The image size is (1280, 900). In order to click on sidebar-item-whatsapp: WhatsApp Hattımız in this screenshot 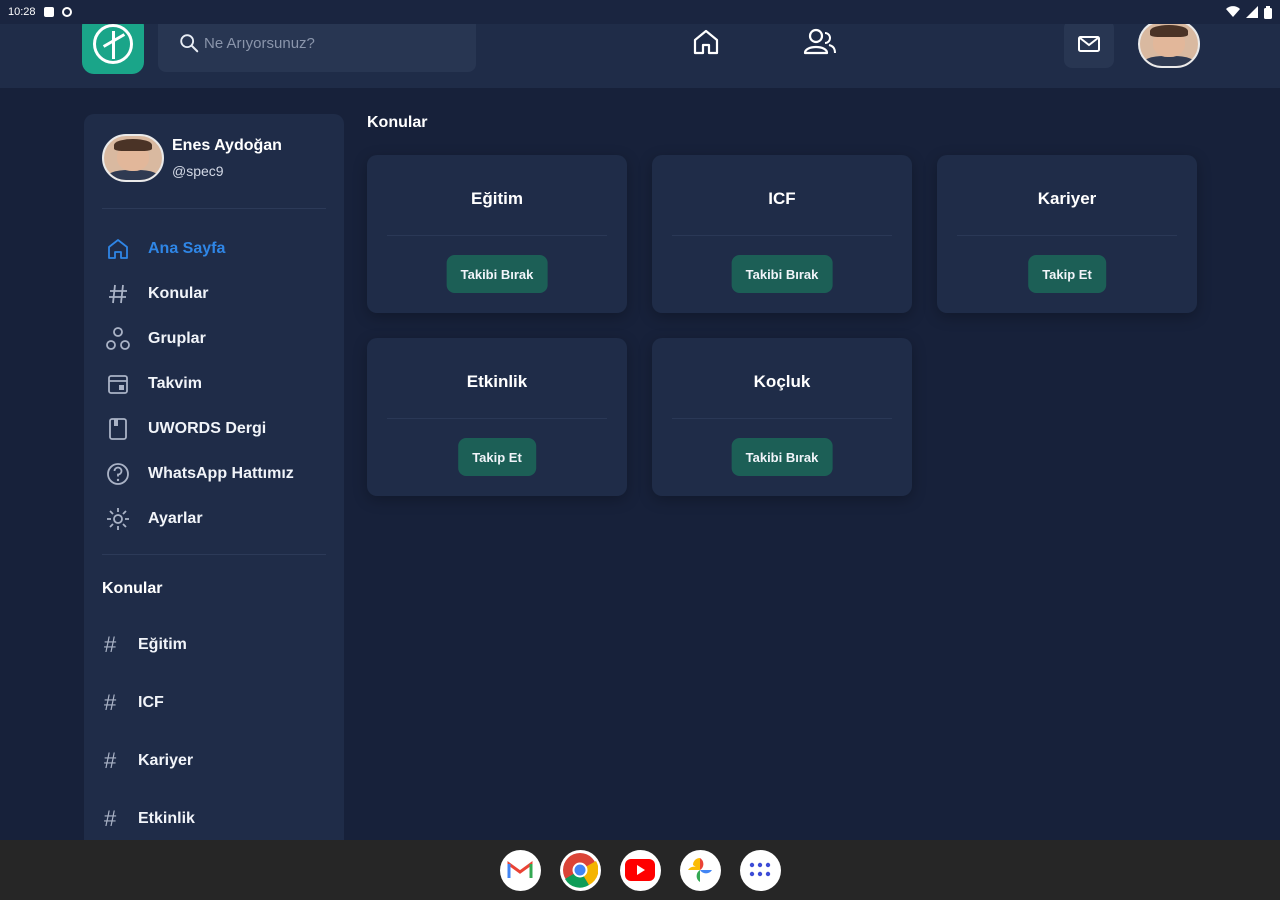, I will do `click(199, 473)`.